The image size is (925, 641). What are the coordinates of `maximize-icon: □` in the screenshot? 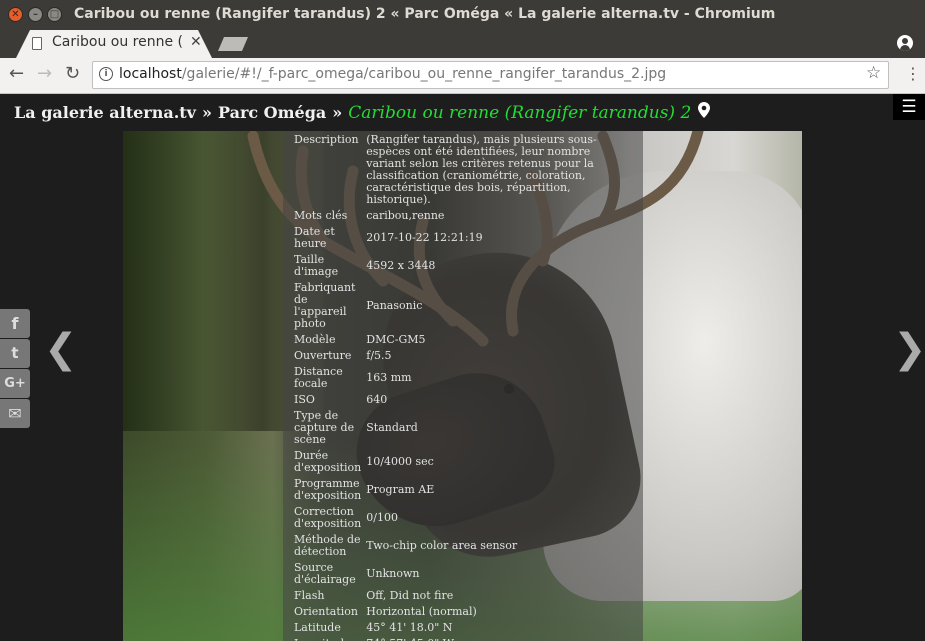 It's located at (54, 14).